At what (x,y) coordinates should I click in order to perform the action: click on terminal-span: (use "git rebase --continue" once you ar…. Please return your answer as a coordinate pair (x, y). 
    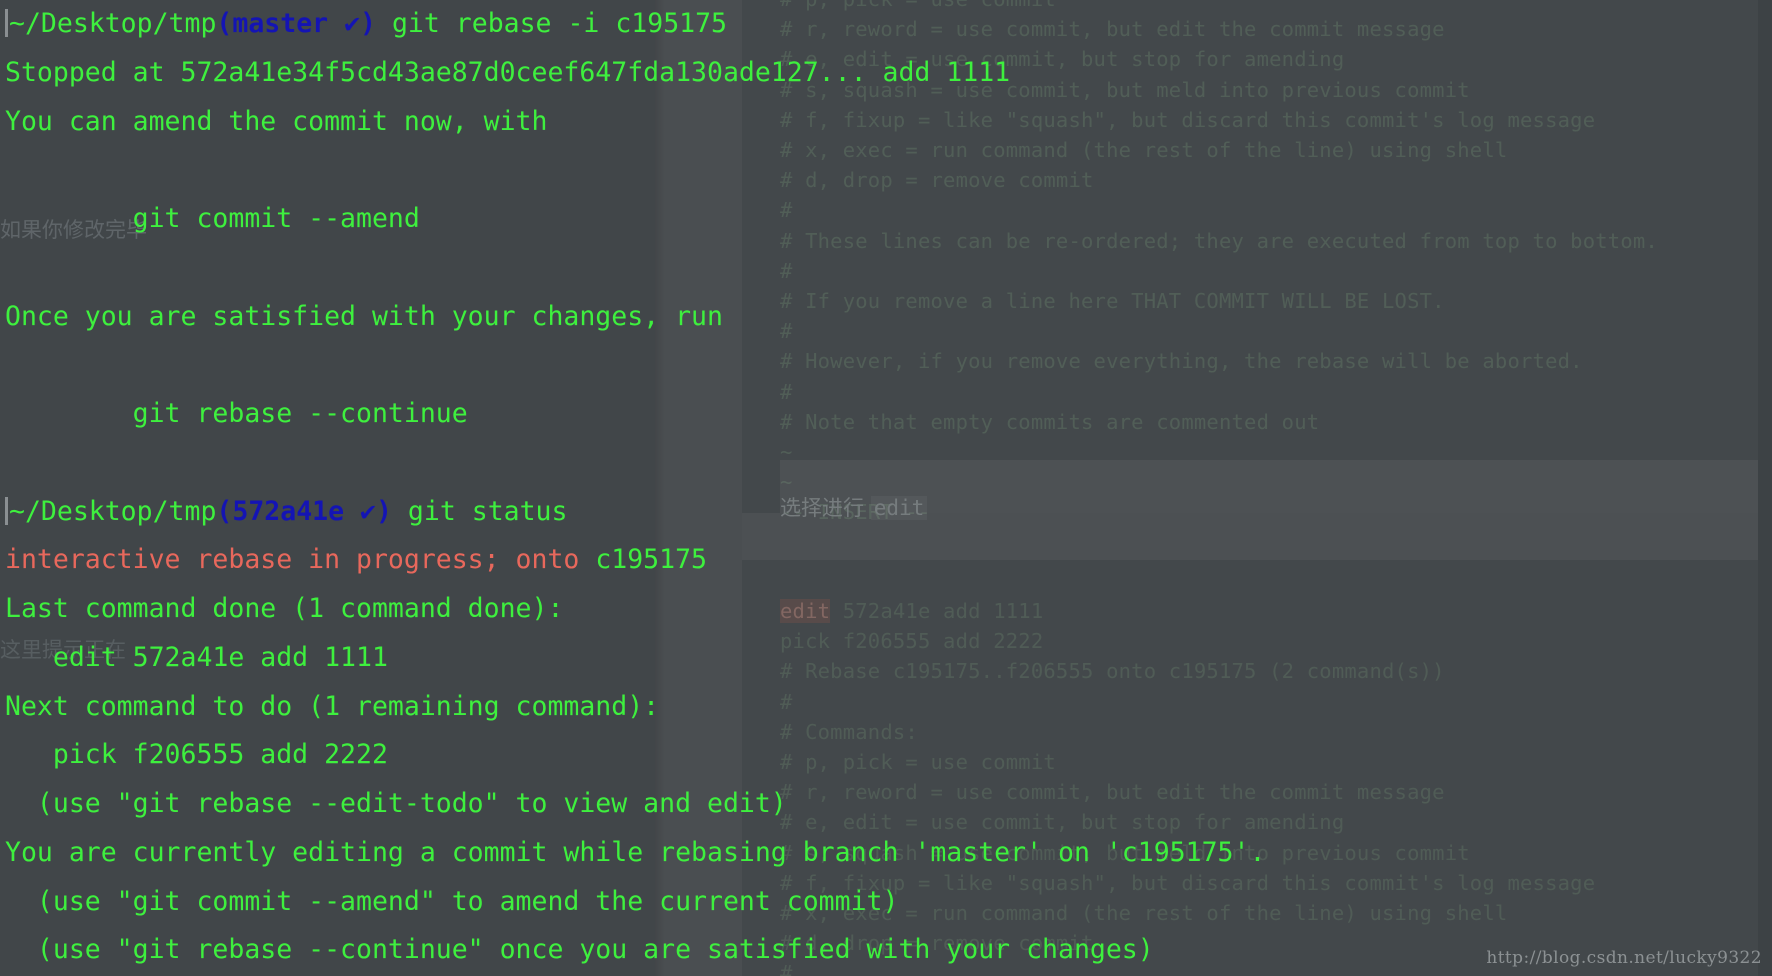
    Looking at the image, I should click on (579, 950).